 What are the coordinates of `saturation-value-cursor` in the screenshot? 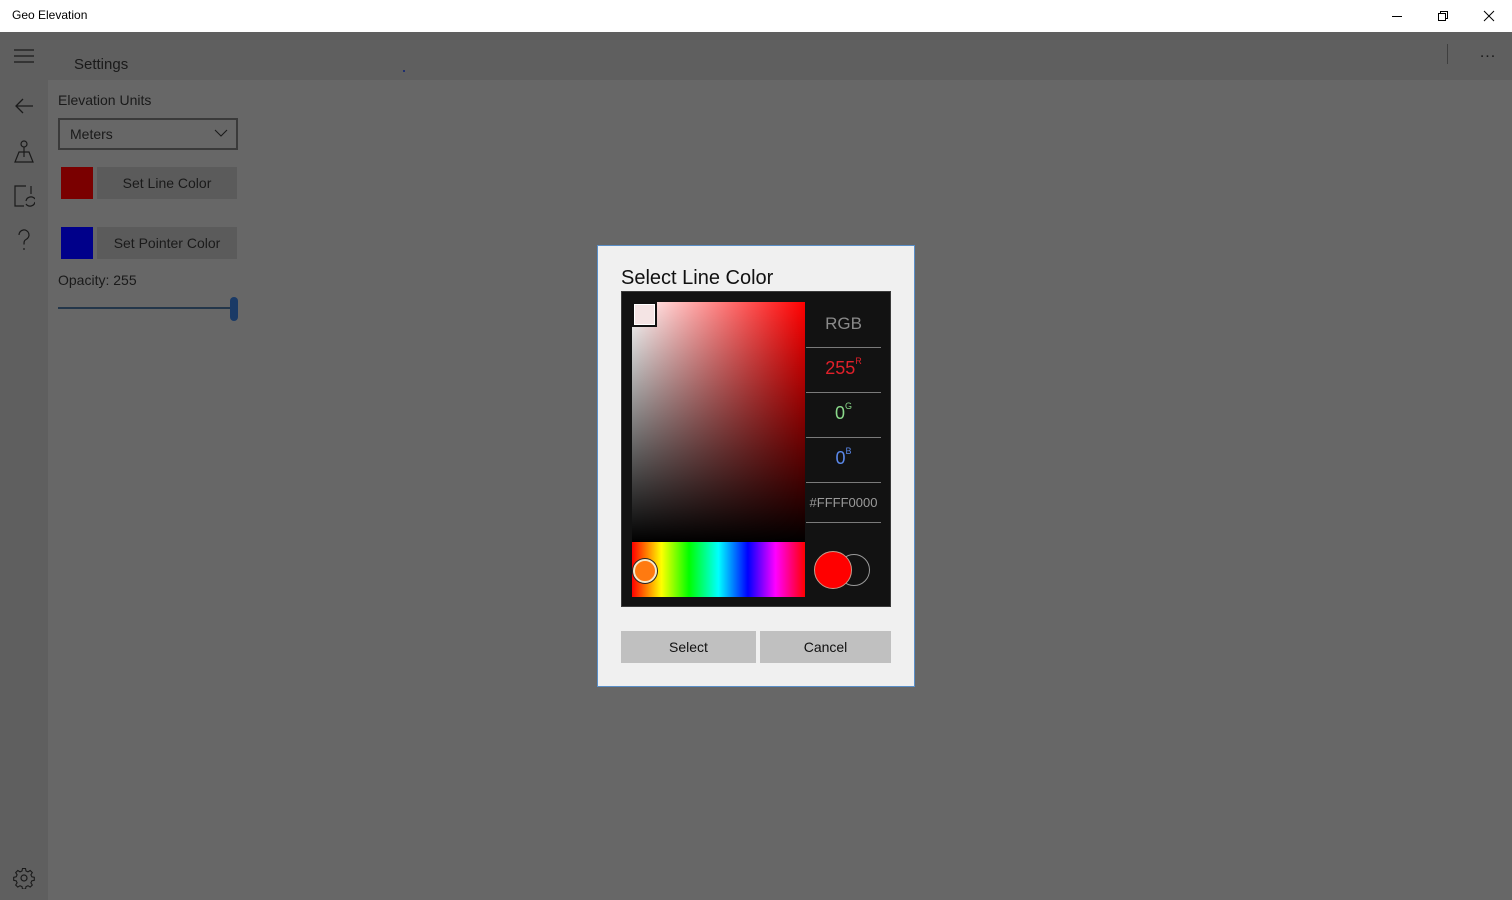 It's located at (644, 314).